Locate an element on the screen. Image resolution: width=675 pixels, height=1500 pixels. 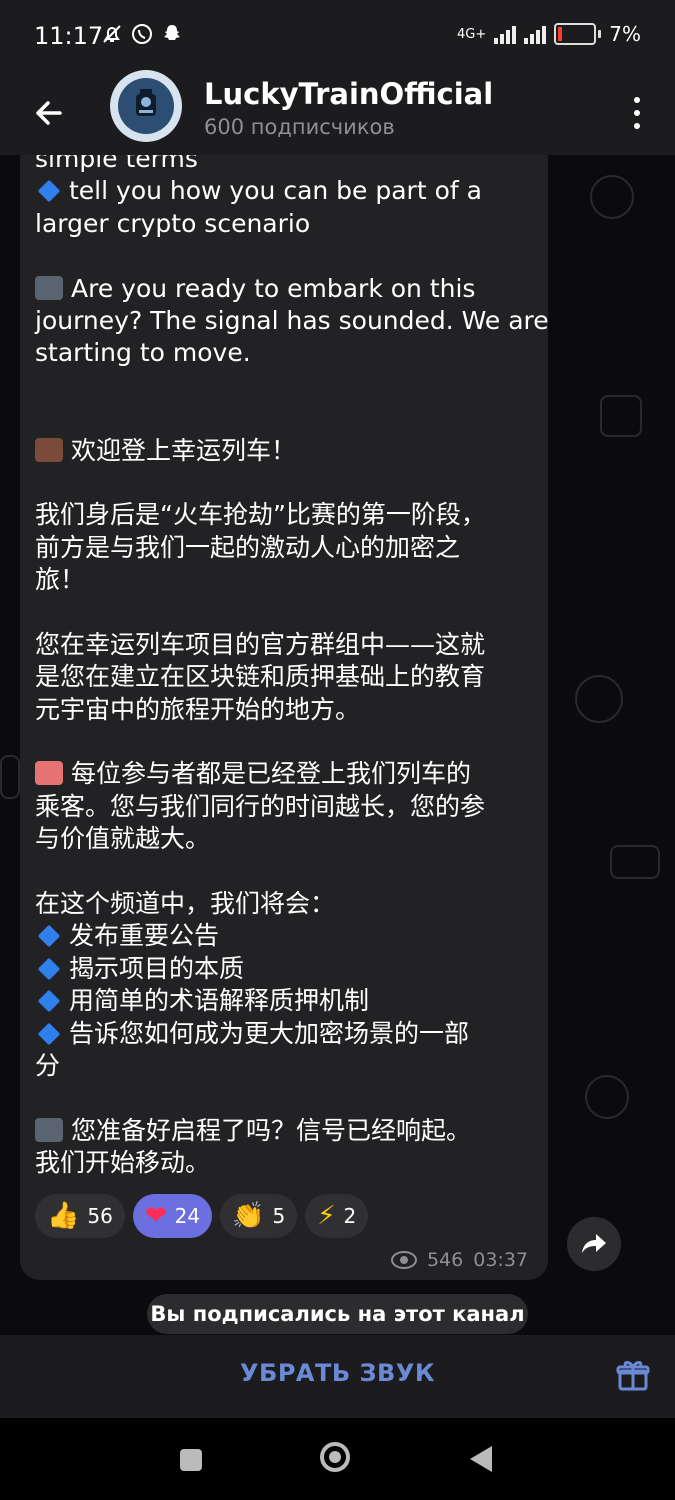
battery-label: 7% is located at coordinates (625, 34).